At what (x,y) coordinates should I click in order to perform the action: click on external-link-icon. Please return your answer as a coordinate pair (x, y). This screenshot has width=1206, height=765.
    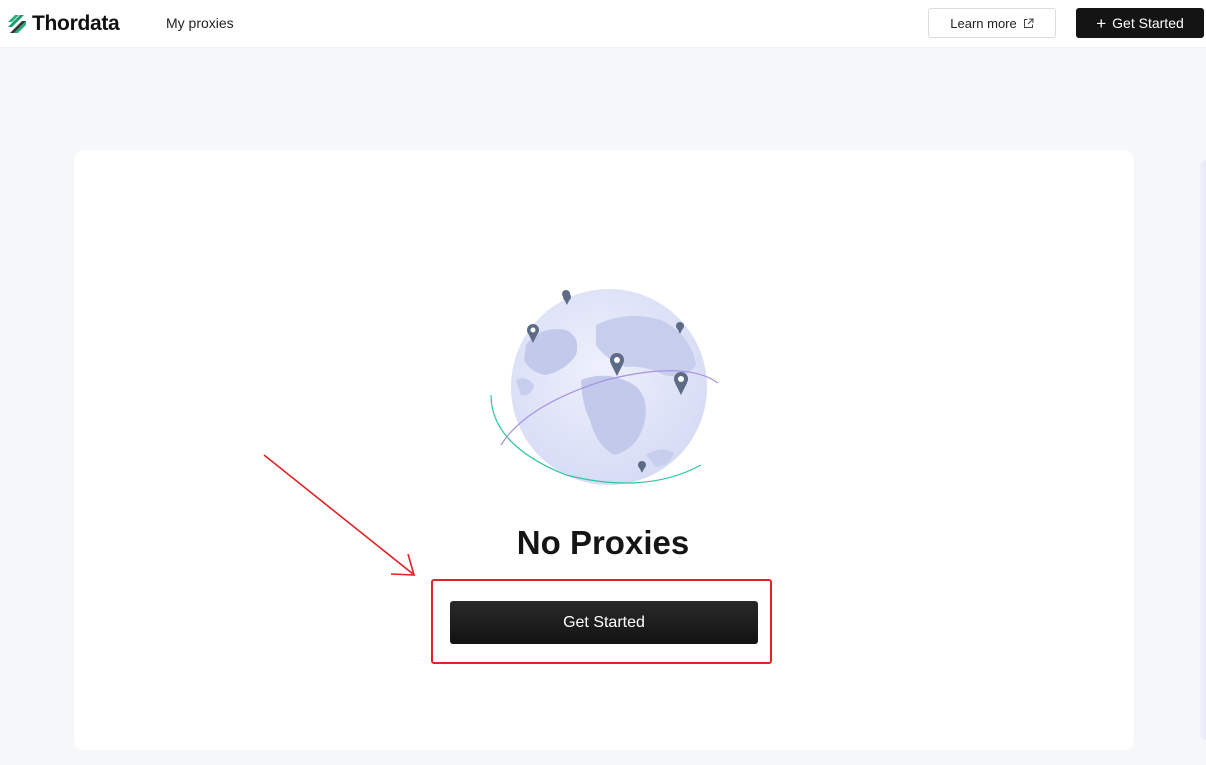
    Looking at the image, I should click on (1028, 23).